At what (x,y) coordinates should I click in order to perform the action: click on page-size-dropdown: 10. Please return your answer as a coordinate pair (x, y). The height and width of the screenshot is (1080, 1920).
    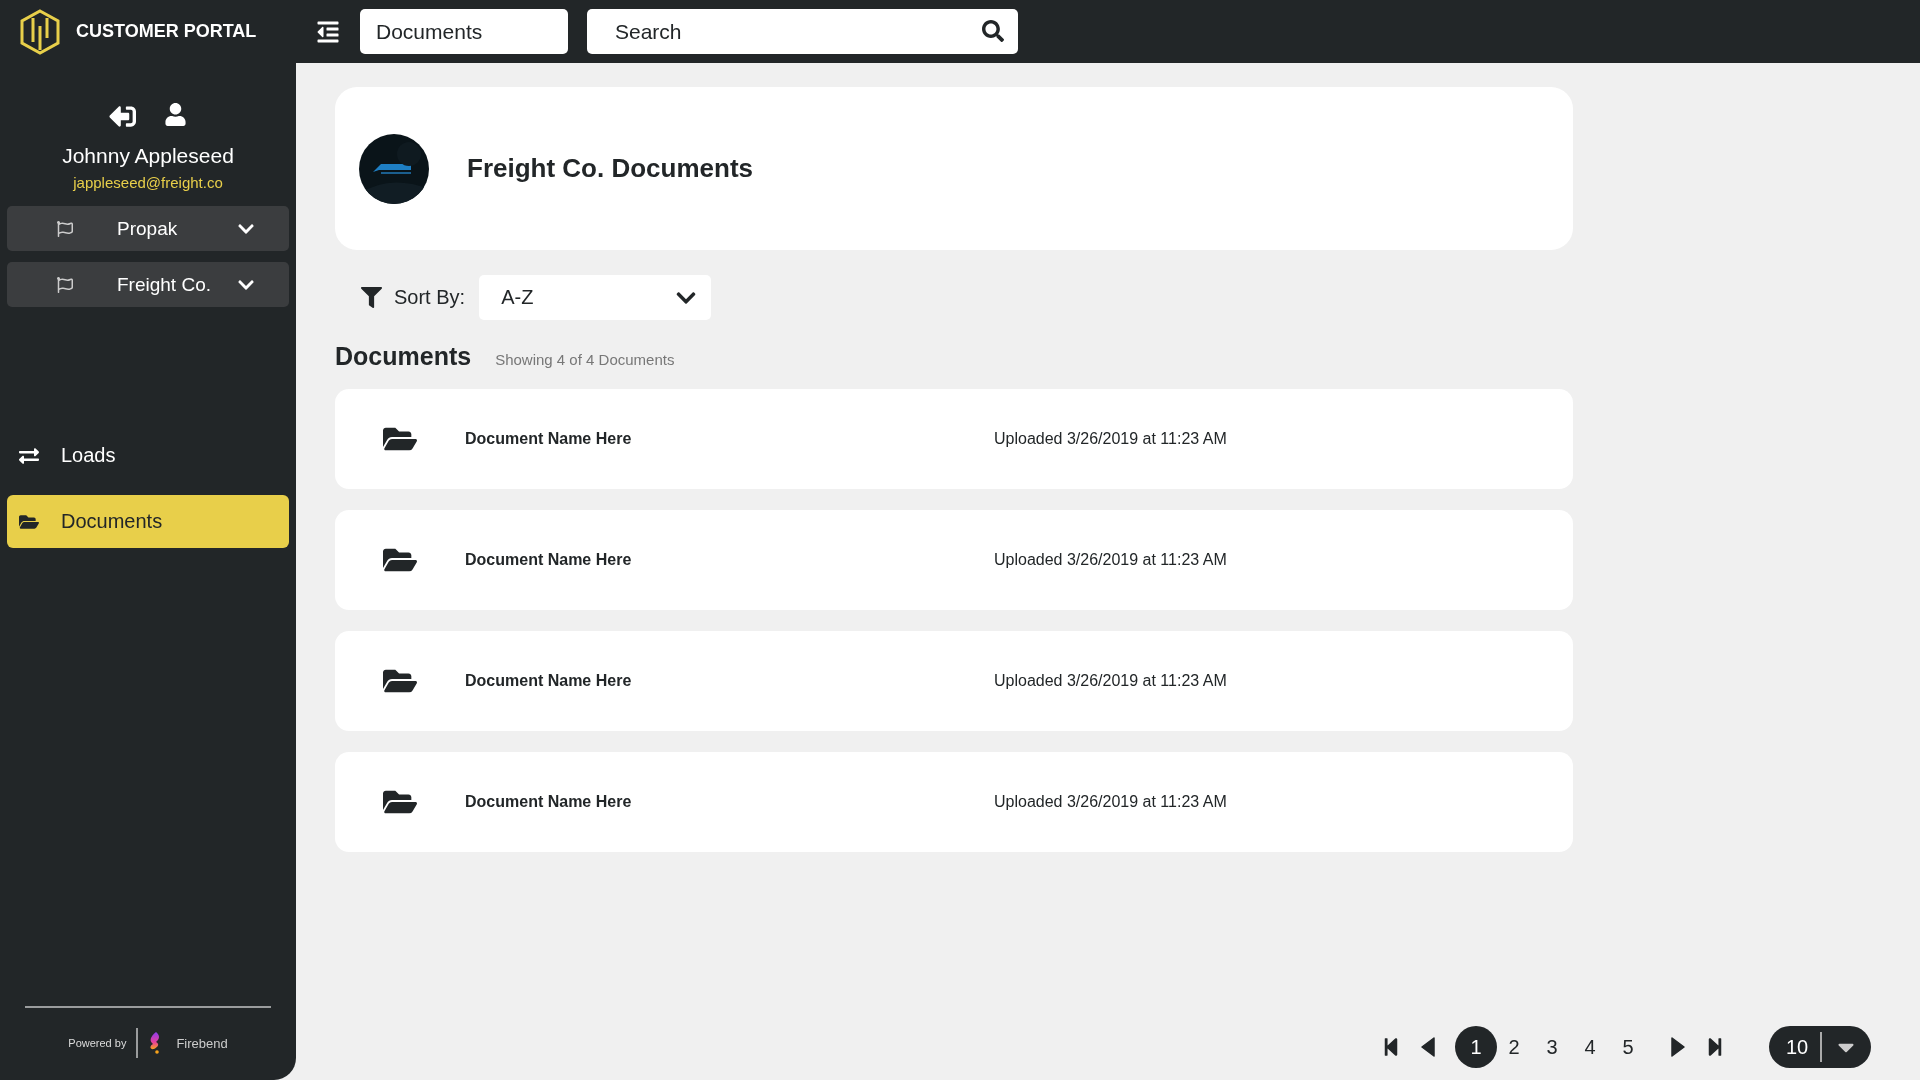
    Looking at the image, I should click on (1820, 1047).